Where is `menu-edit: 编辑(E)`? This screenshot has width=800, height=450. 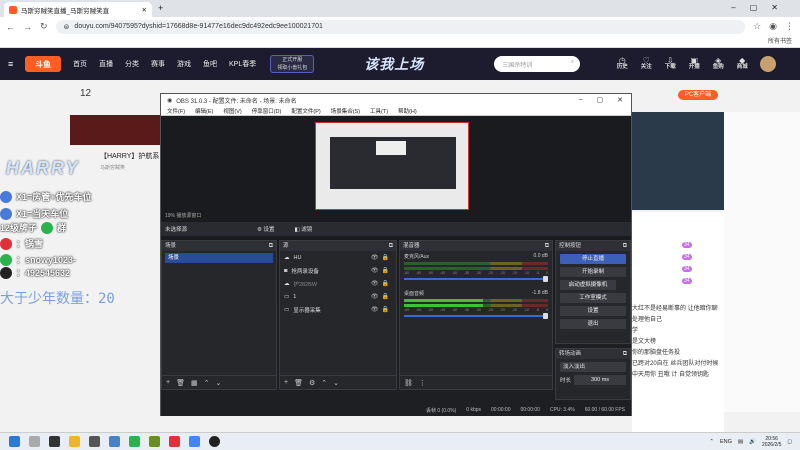
menu-edit: 编辑(E) is located at coordinates (204, 111).